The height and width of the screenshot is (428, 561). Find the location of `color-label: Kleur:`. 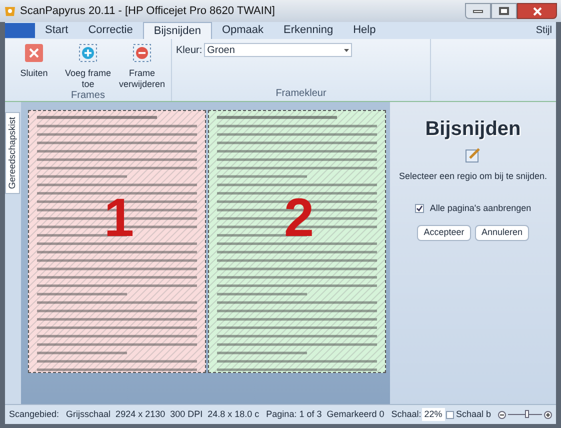

color-label: Kleur: is located at coordinates (189, 51).